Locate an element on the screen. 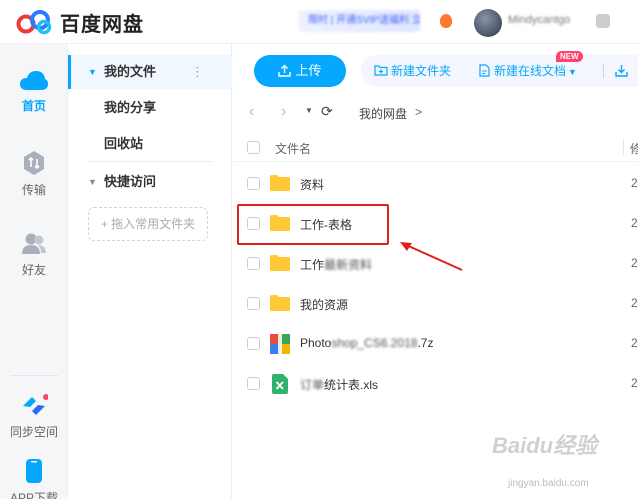  select-all-checkbox is located at coordinates (253, 147).